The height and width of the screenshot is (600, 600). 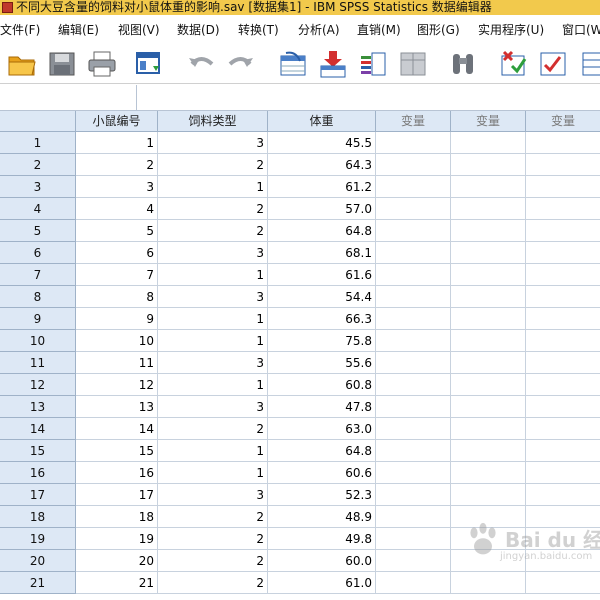 What do you see at coordinates (150, 64) in the screenshot?
I see `dialog-recall-icon` at bounding box center [150, 64].